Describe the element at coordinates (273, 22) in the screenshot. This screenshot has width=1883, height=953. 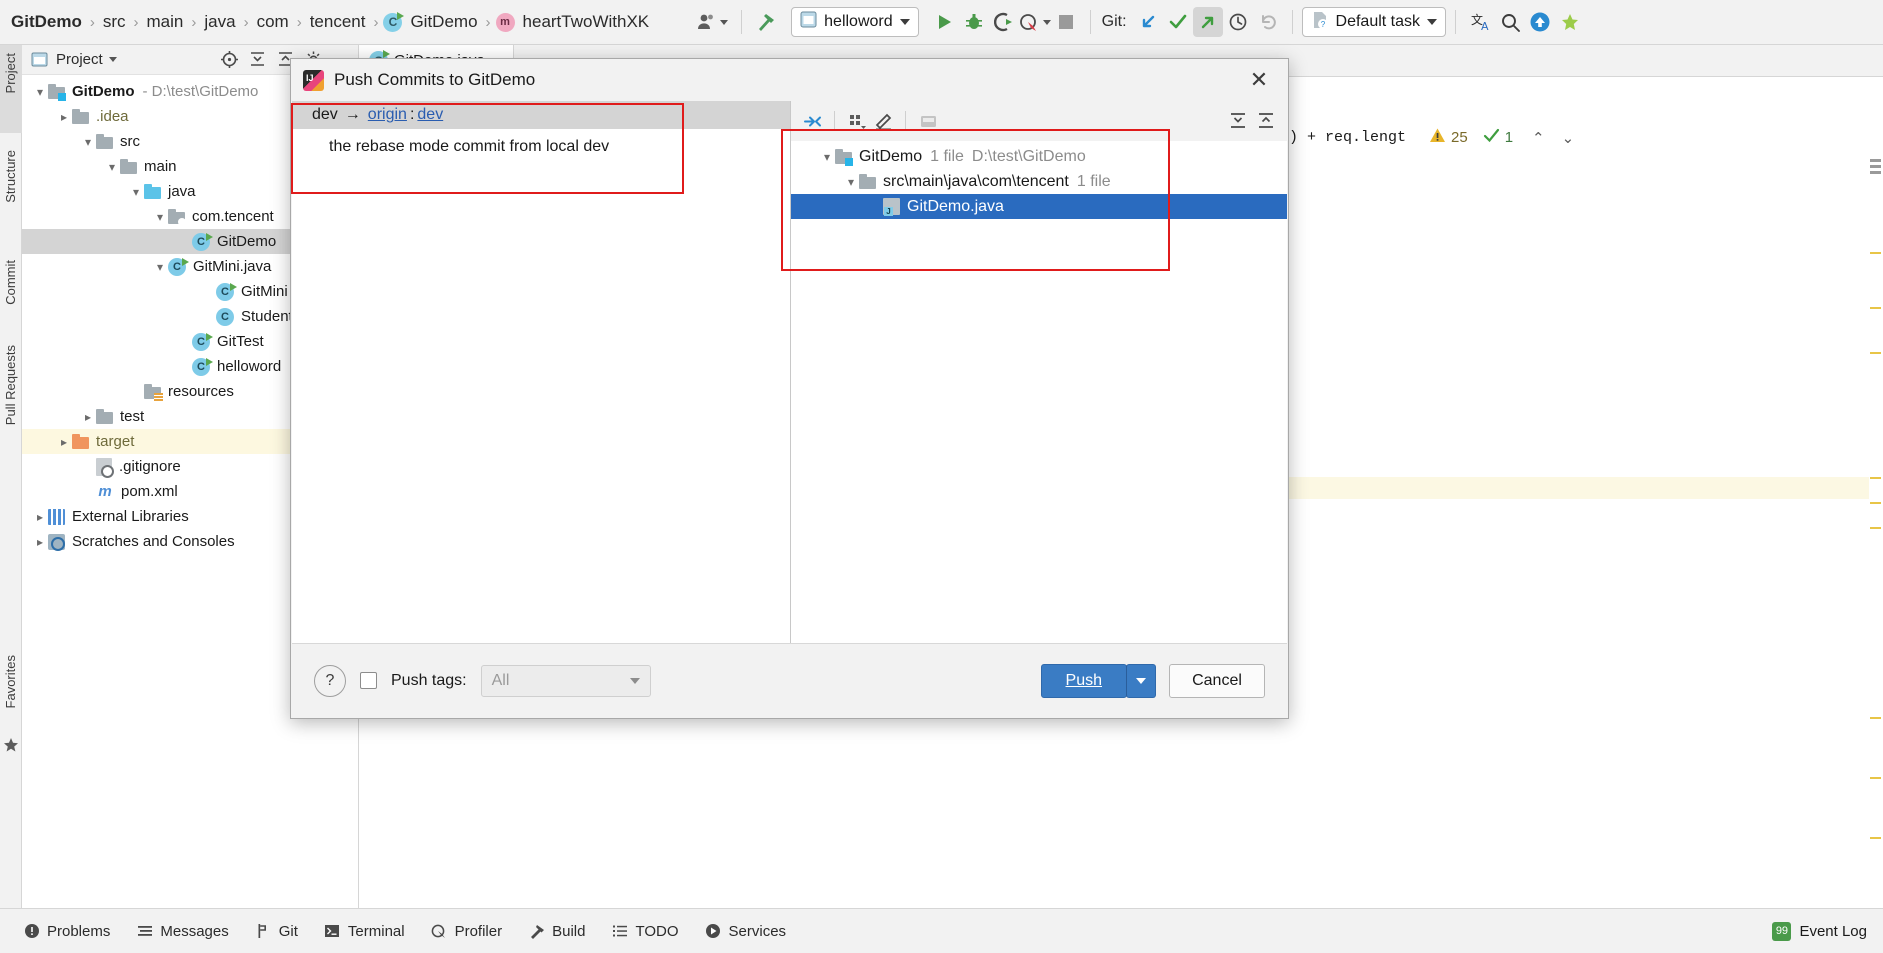
I see `breadcrumb-item-com: com` at that location.